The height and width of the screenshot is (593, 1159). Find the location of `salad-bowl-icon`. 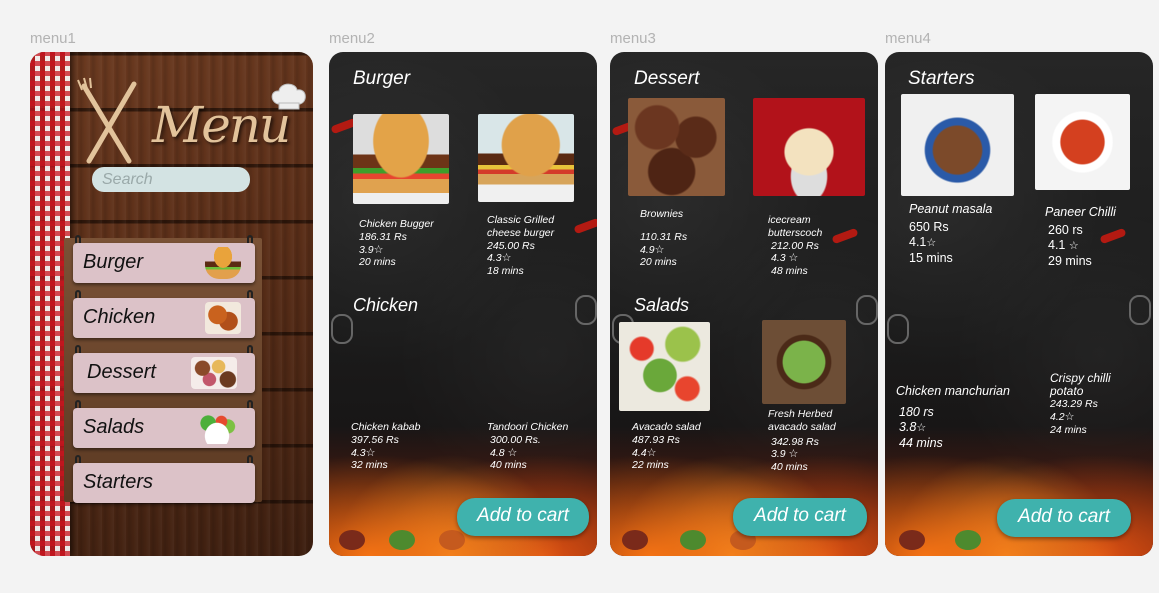

salad-bowl-icon is located at coordinates (217, 428).